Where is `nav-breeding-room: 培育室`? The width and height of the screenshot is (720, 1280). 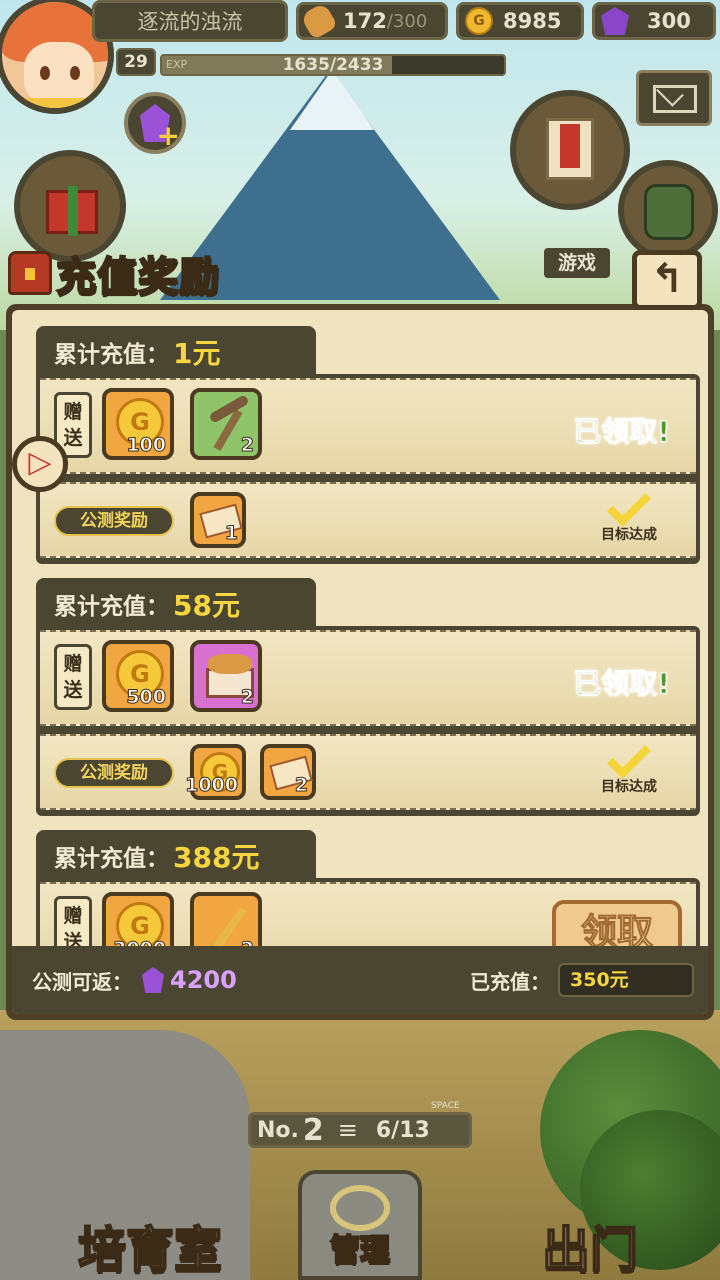 nav-breeding-room: 培育室 is located at coordinates (150, 1235).